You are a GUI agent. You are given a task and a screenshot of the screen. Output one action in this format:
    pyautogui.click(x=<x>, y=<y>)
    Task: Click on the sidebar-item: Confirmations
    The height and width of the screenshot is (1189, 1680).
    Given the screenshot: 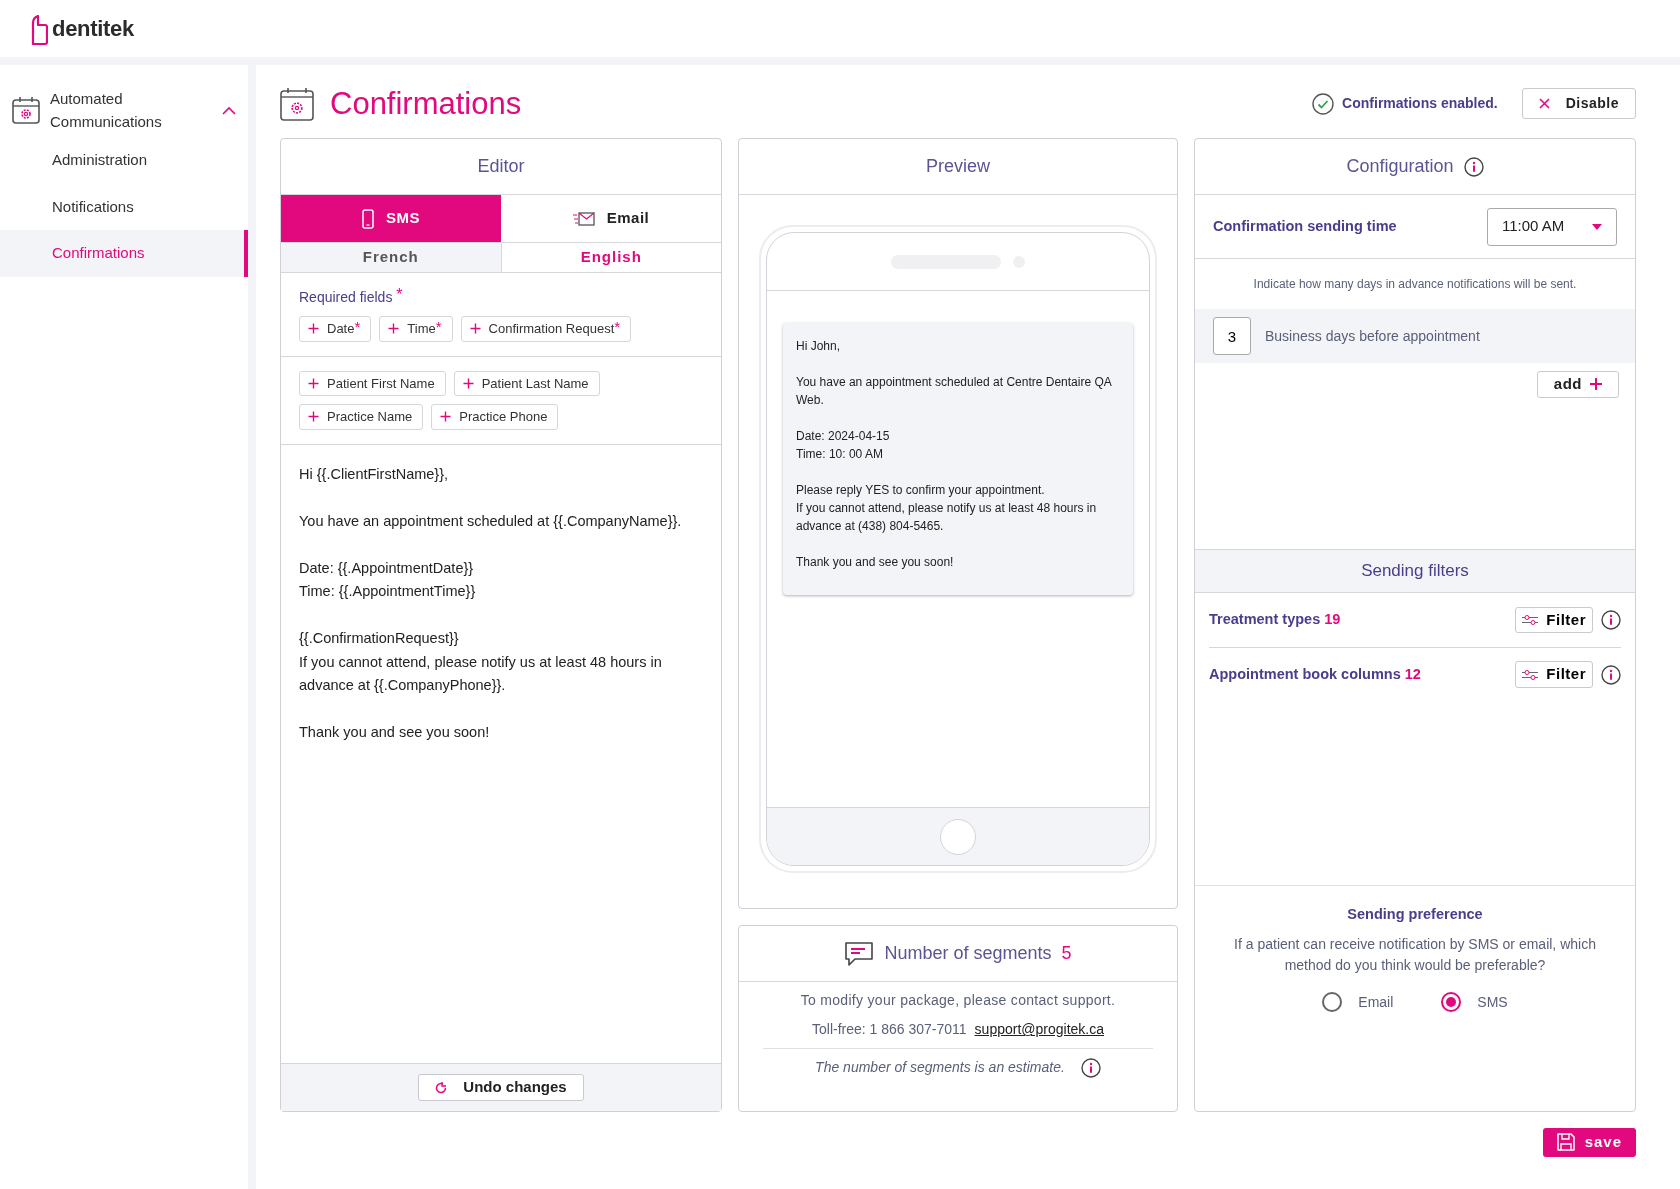 What is the action you would take?
    pyautogui.click(x=124, y=253)
    